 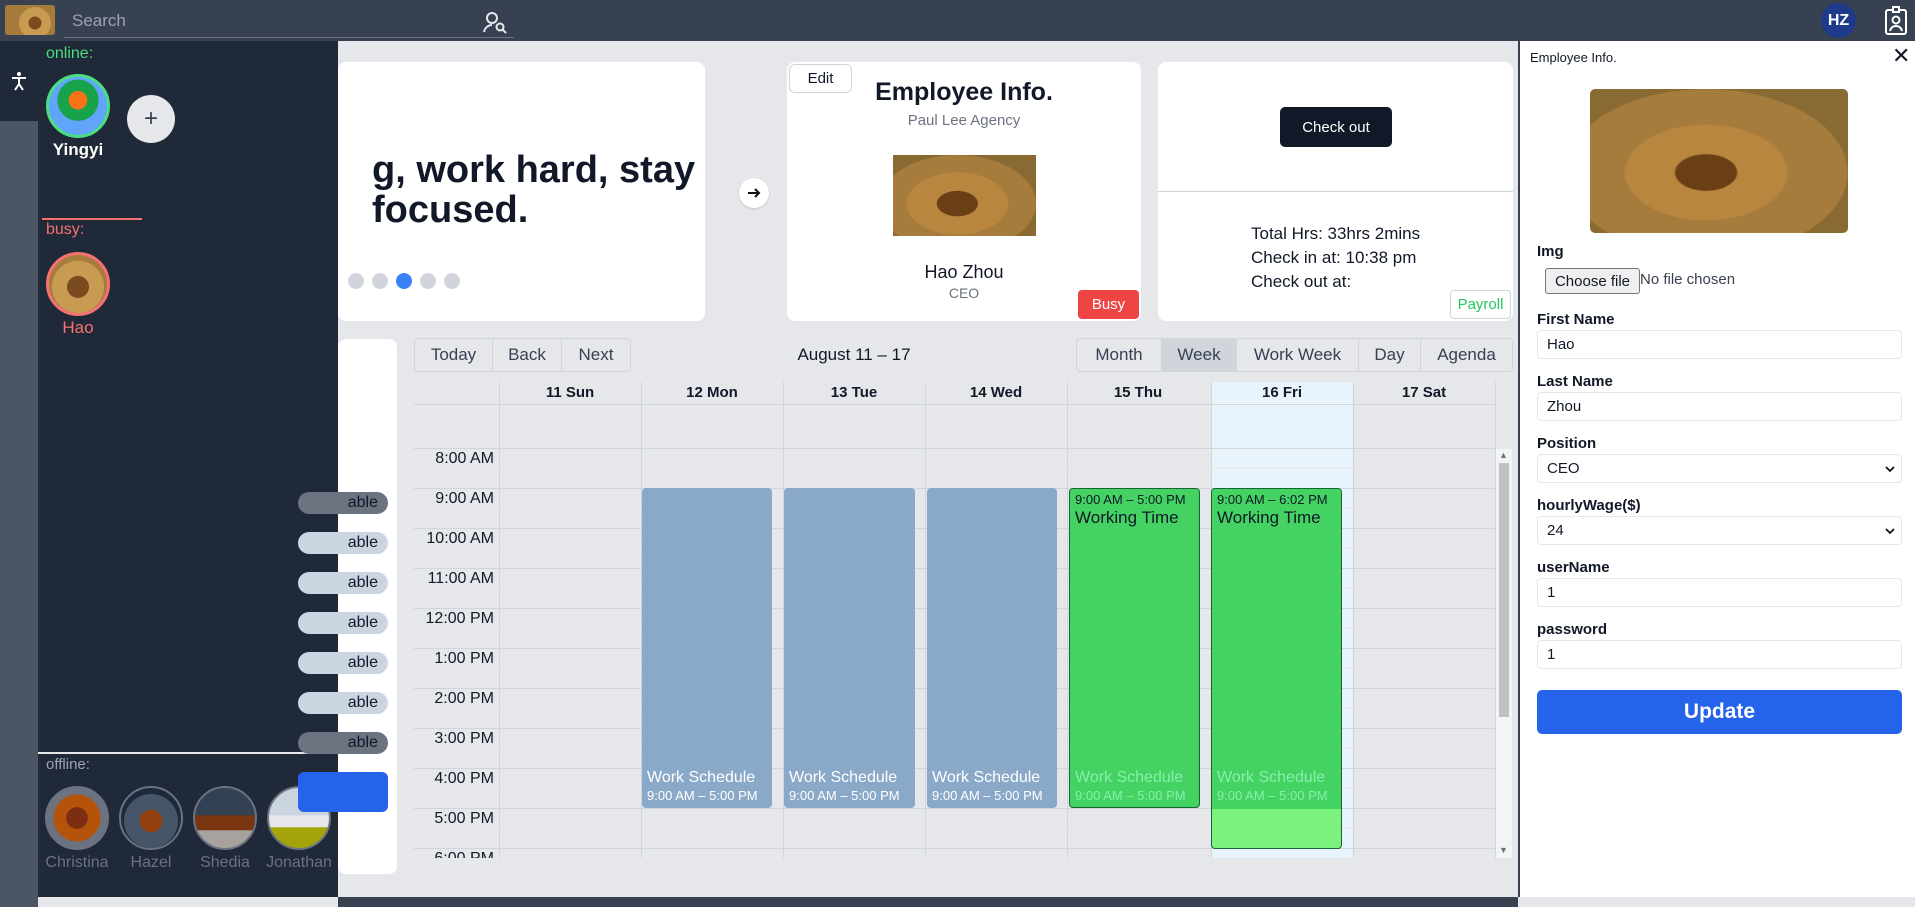 What do you see at coordinates (453, 355) in the screenshot?
I see `today-button: Today` at bounding box center [453, 355].